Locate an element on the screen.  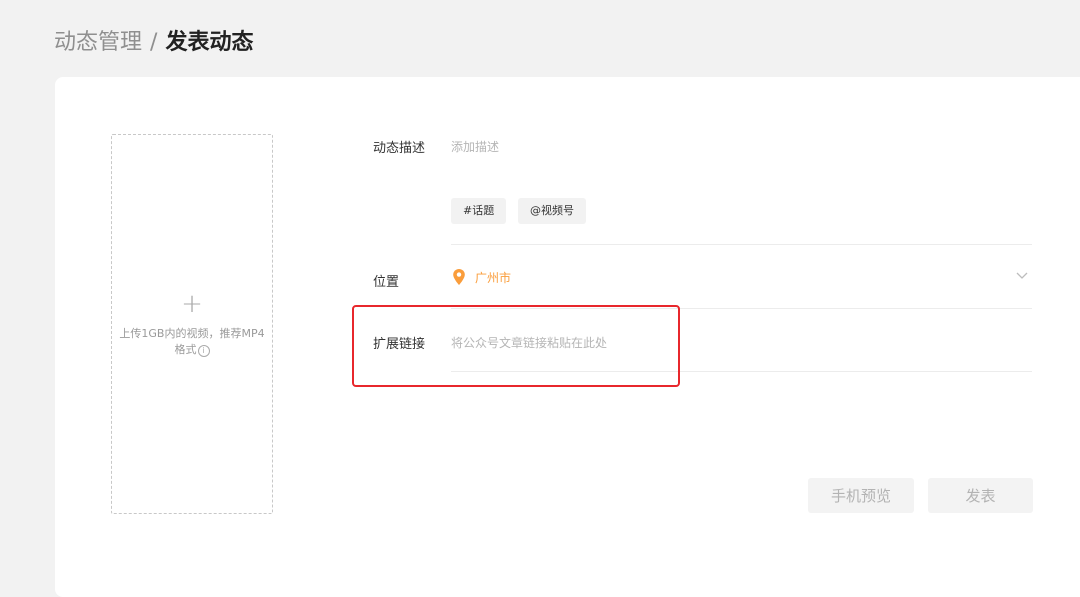
location-label: 位置 is located at coordinates (386, 282).